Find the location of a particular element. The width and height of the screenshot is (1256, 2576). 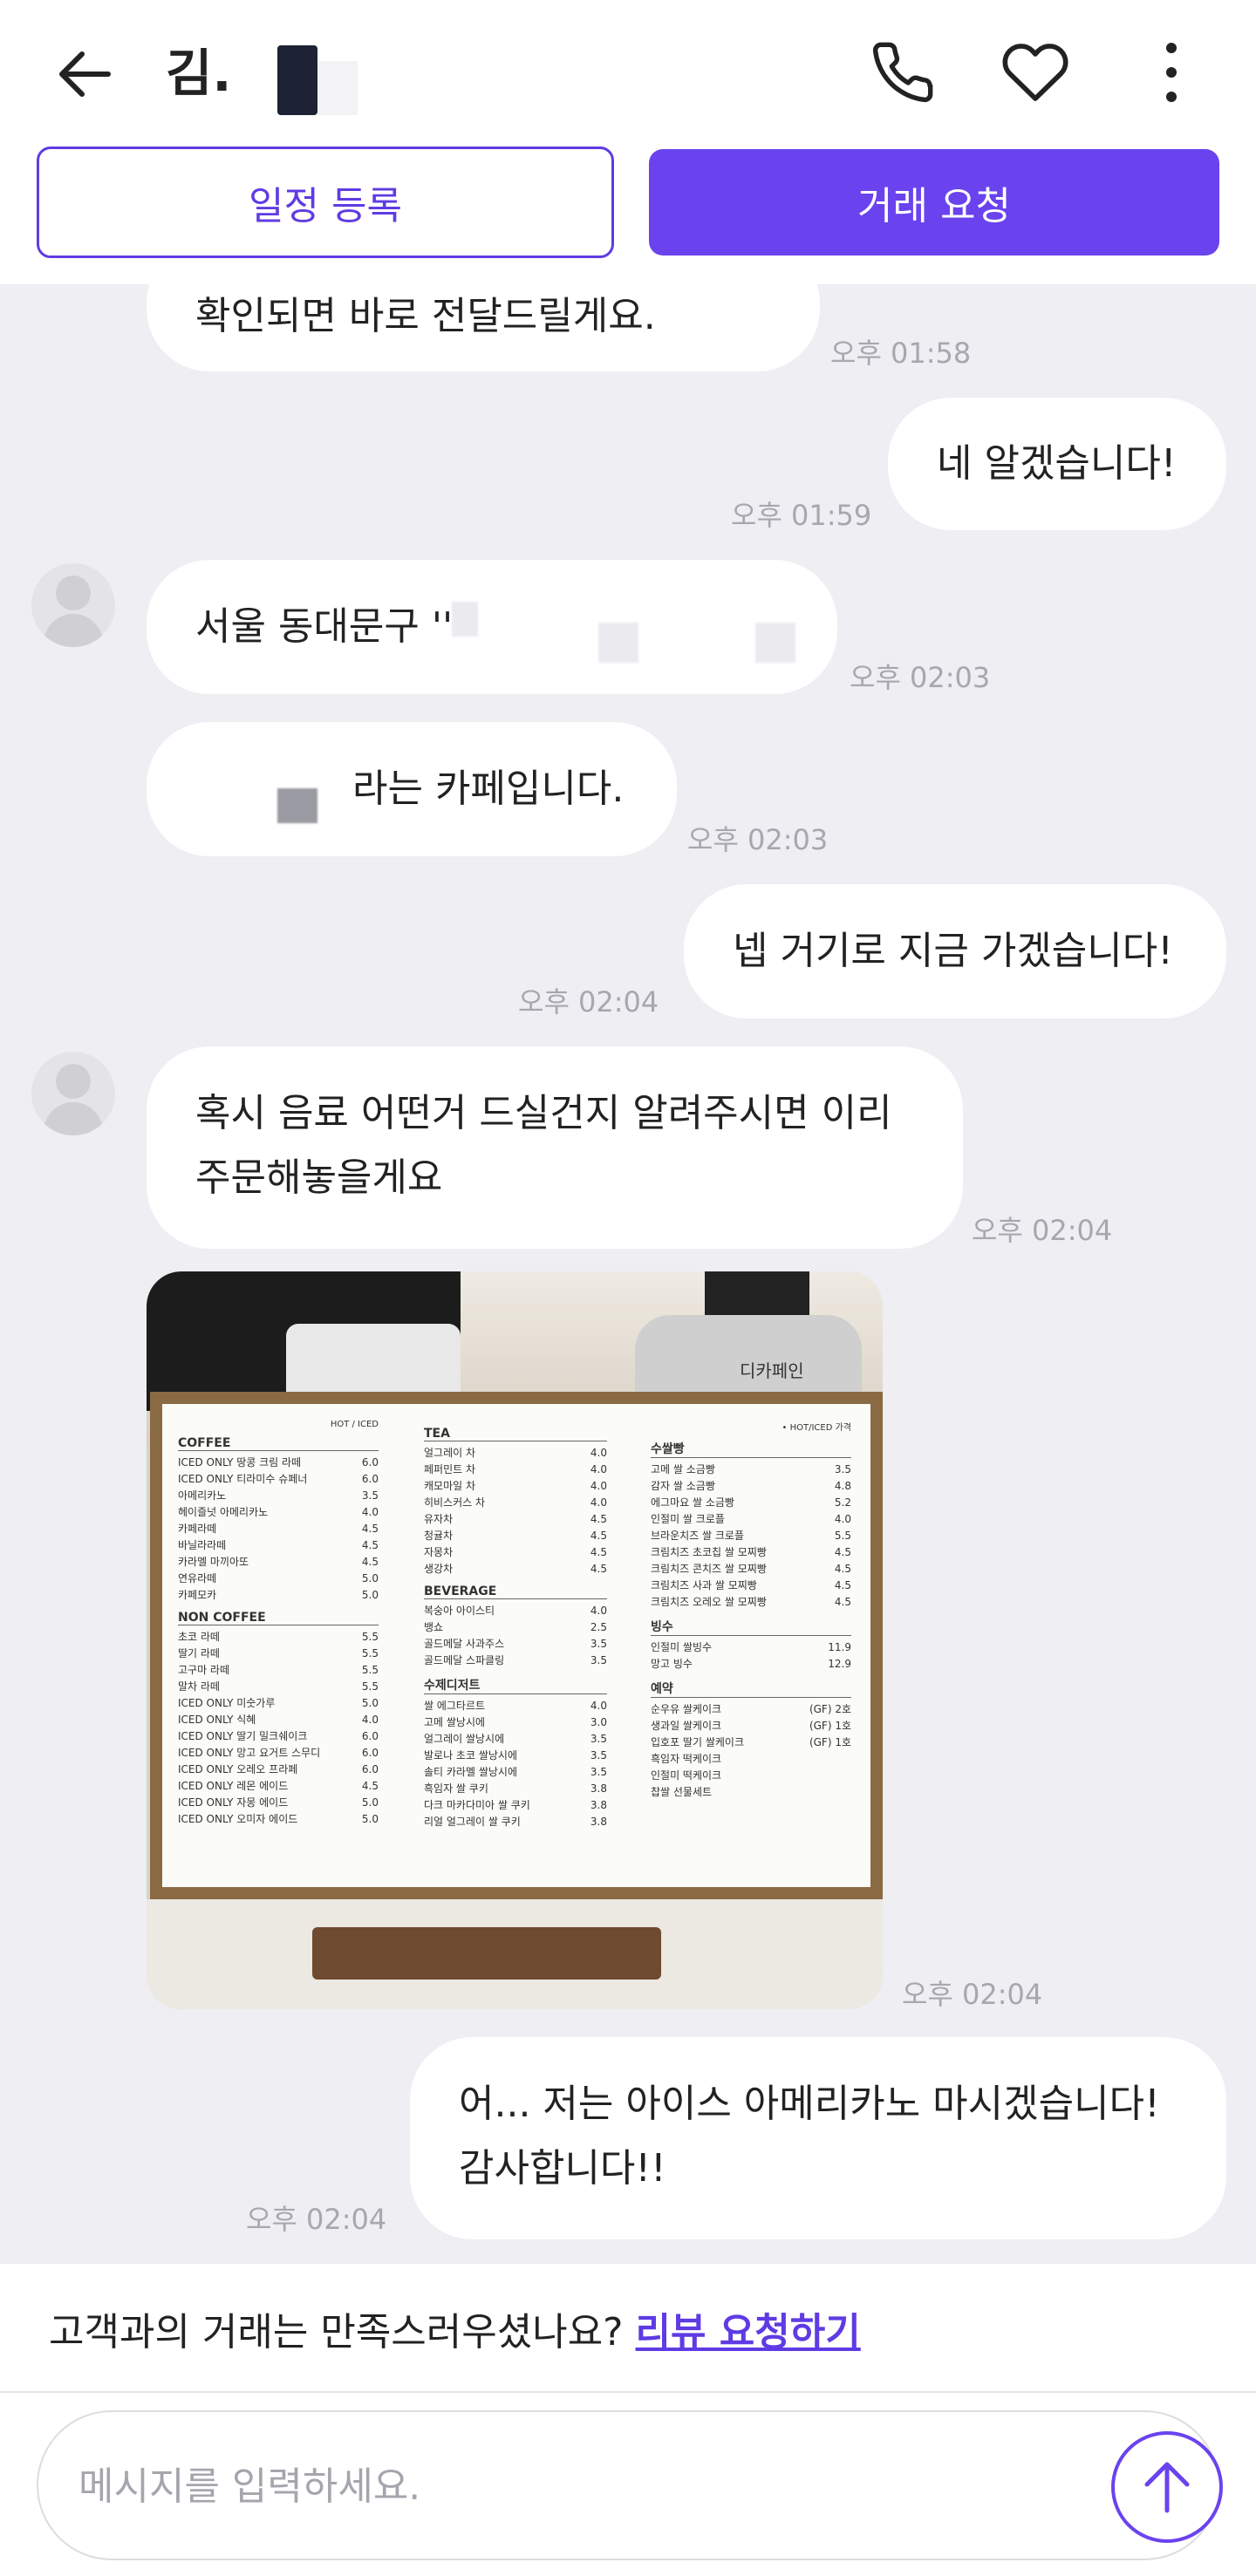

menu-item-name: ICED ONLY 오미자 에이드 is located at coordinates (238, 1819).